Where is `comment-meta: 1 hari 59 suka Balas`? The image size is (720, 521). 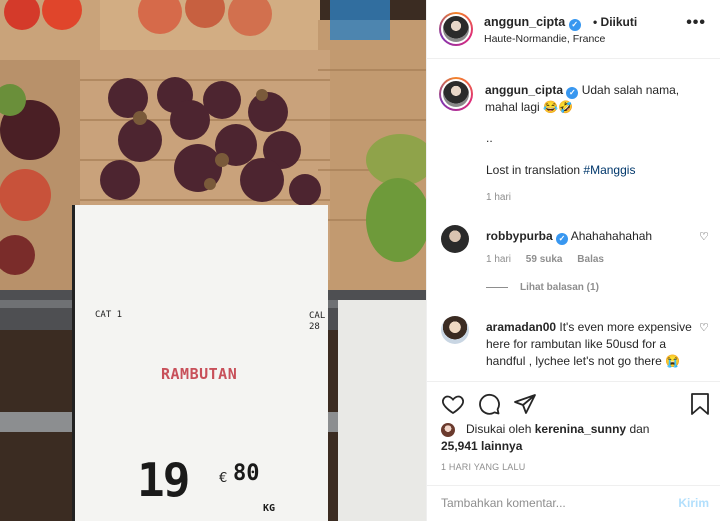
comment-meta: 1 hari 59 suka Balas is located at coordinates (545, 259).